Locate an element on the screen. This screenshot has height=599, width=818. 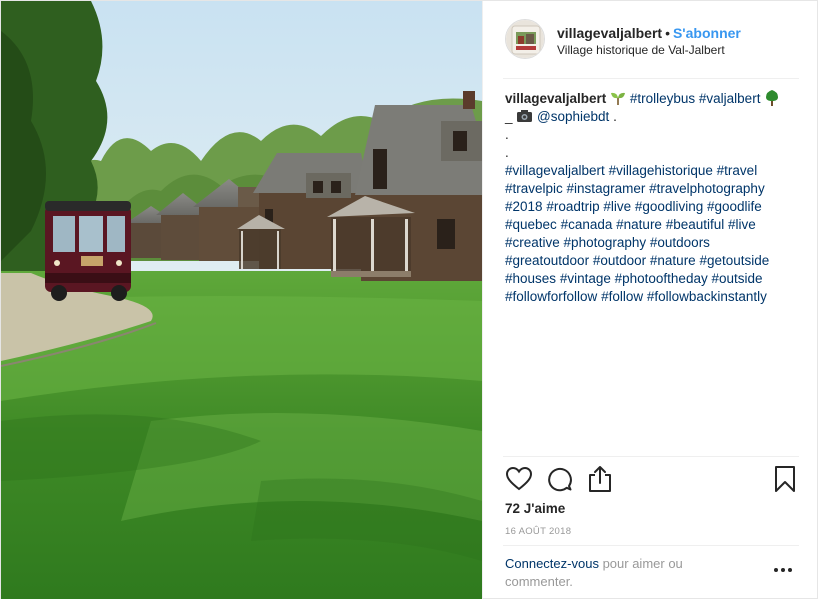
comment-icon is located at coordinates (560, 479).